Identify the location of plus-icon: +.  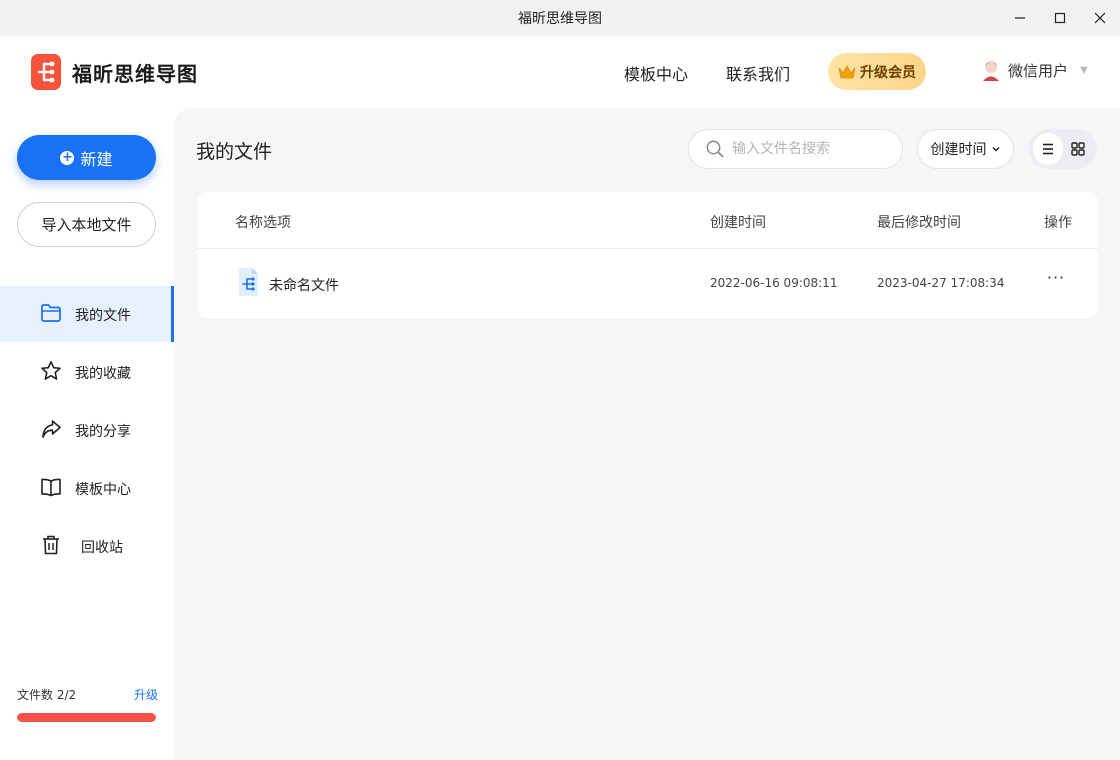
(67, 157).